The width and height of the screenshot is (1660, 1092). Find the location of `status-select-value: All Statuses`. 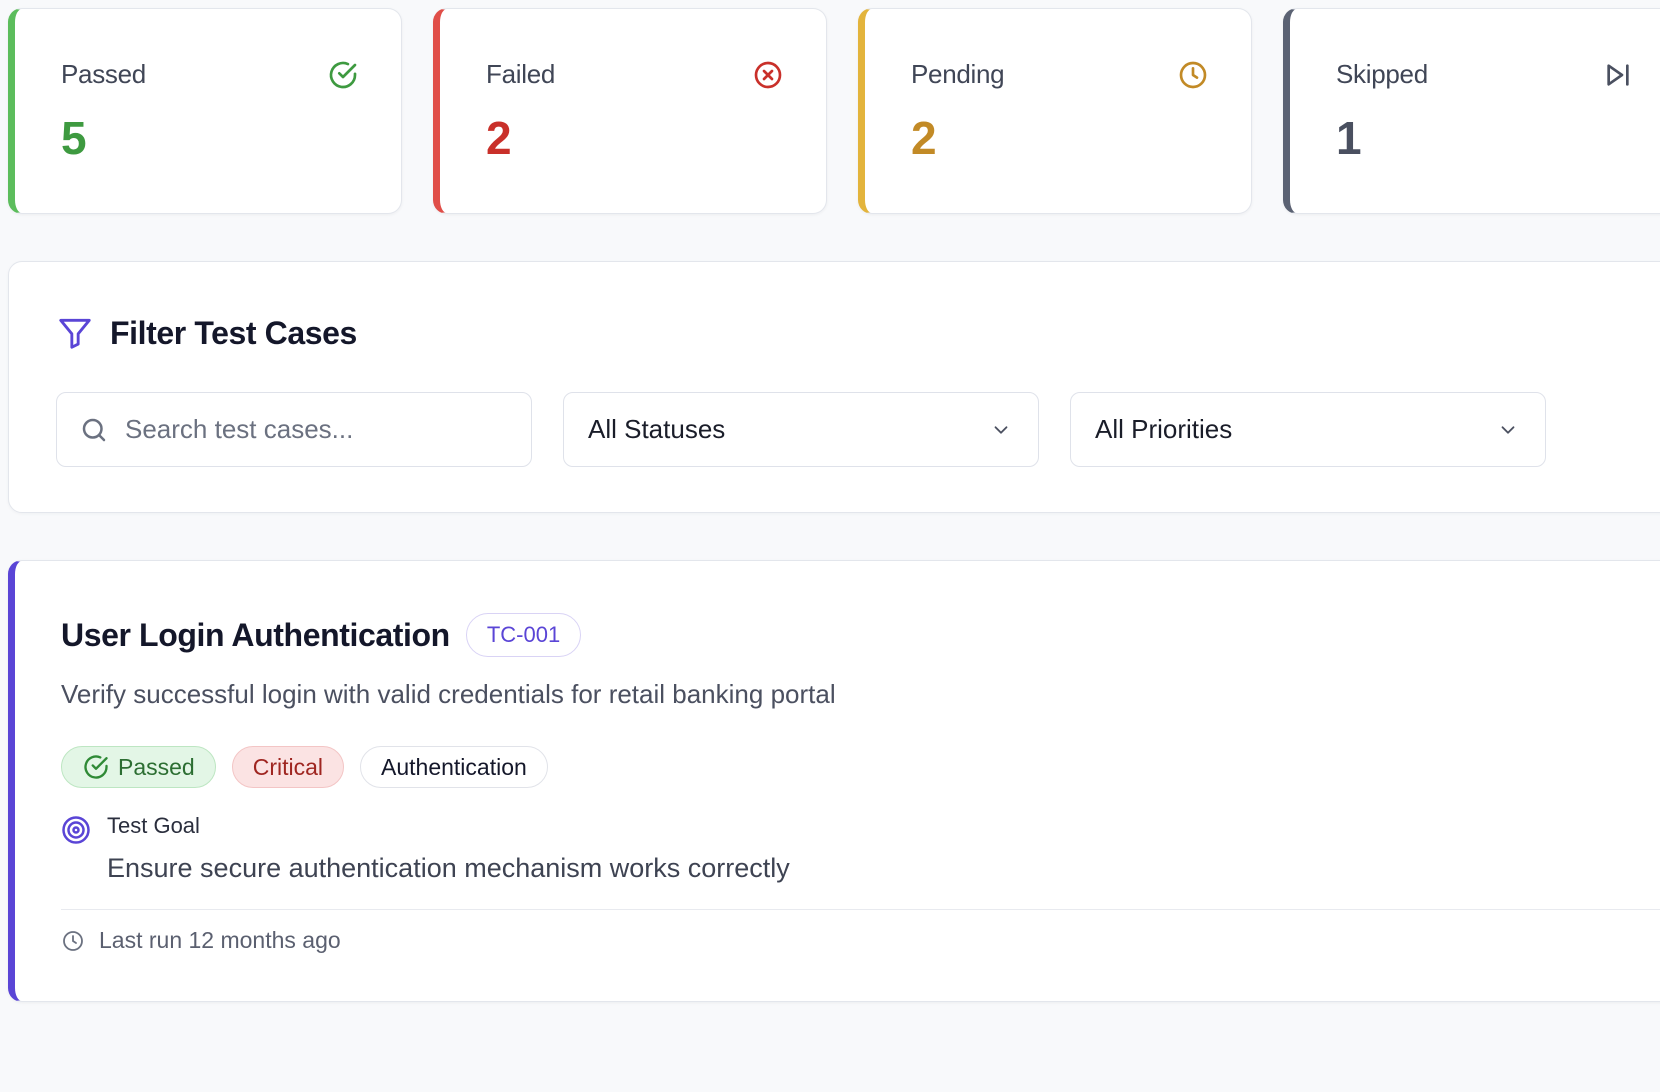

status-select-value: All Statuses is located at coordinates (657, 429).